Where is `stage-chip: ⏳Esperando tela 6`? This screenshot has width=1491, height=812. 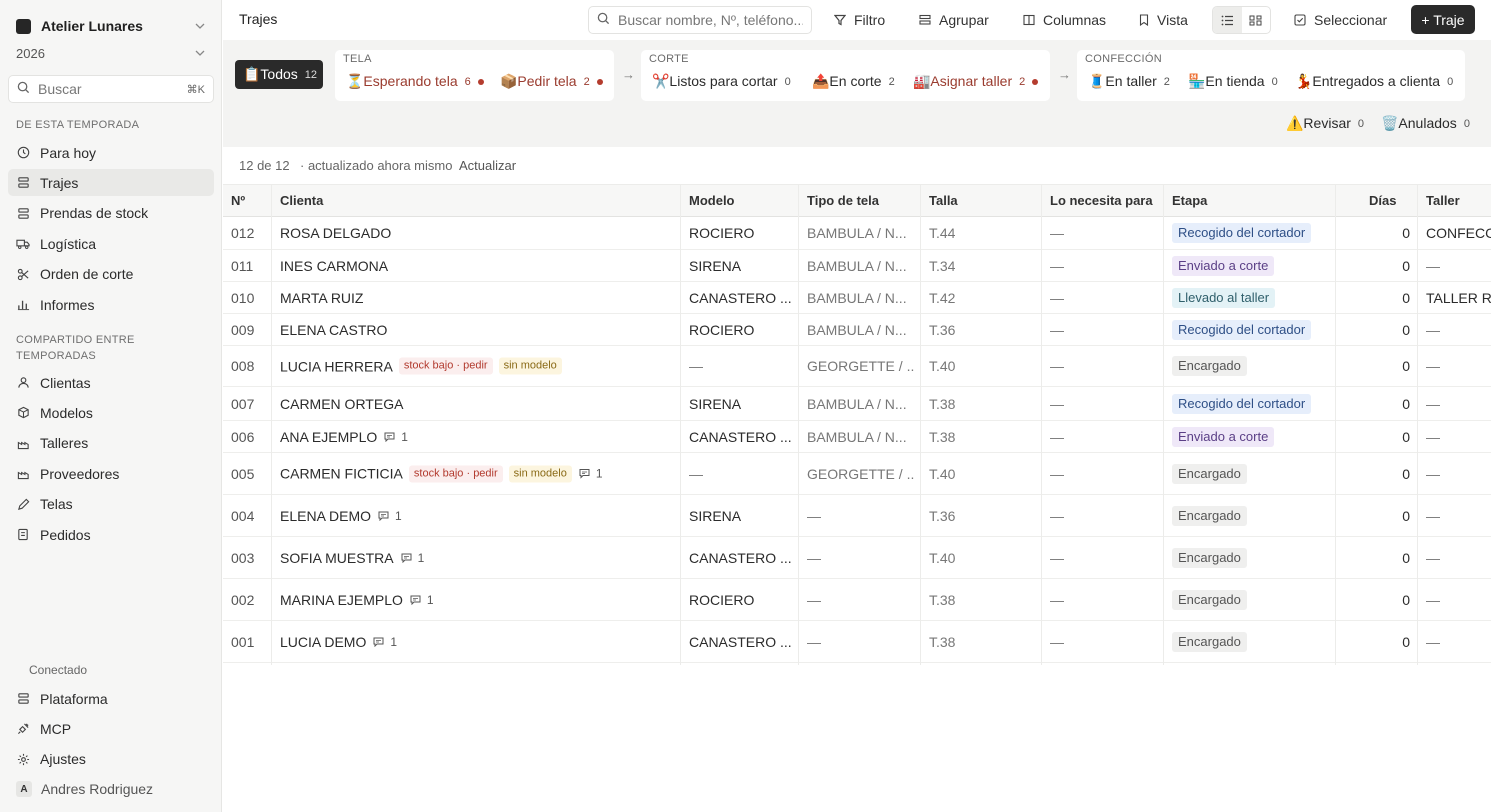 stage-chip: ⏳Esperando tela 6 is located at coordinates (415, 81).